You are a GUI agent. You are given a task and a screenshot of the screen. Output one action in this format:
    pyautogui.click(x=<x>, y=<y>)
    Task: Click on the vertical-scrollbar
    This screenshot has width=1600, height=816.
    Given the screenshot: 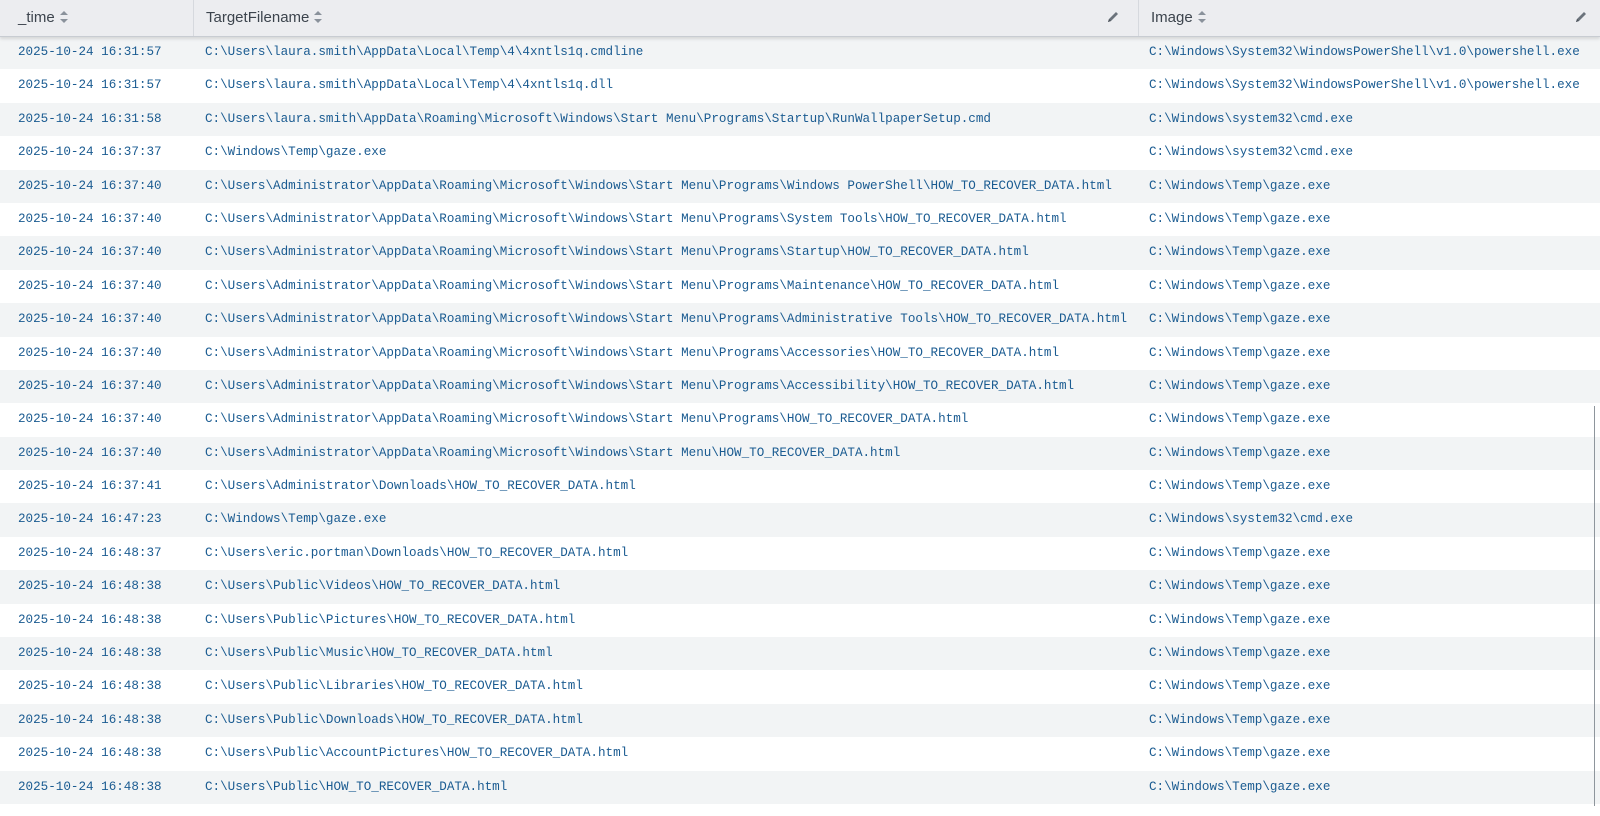 What is the action you would take?
    pyautogui.click(x=1594, y=426)
    